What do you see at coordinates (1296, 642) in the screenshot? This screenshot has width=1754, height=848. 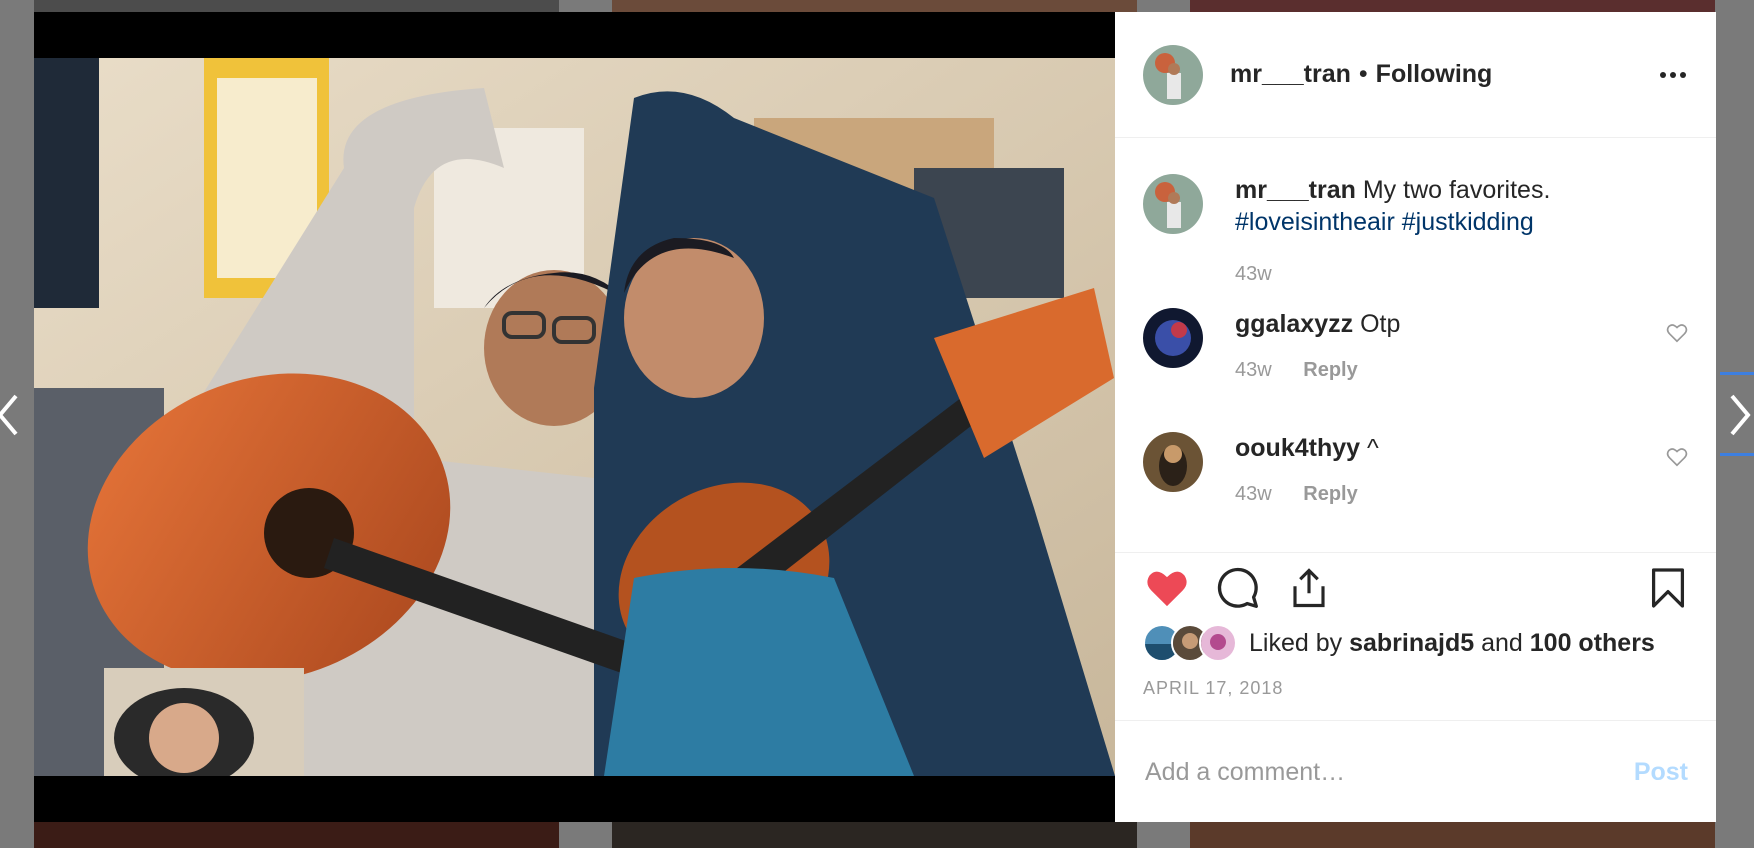 I see `likes-prefix: Liked by` at bounding box center [1296, 642].